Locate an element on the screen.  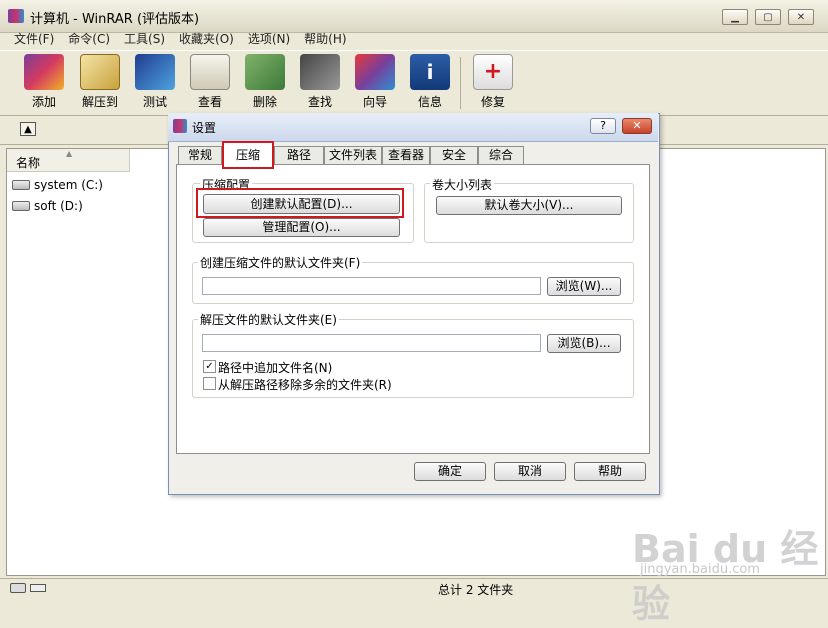
winrar-app-icon is located at coordinates (16, 16).